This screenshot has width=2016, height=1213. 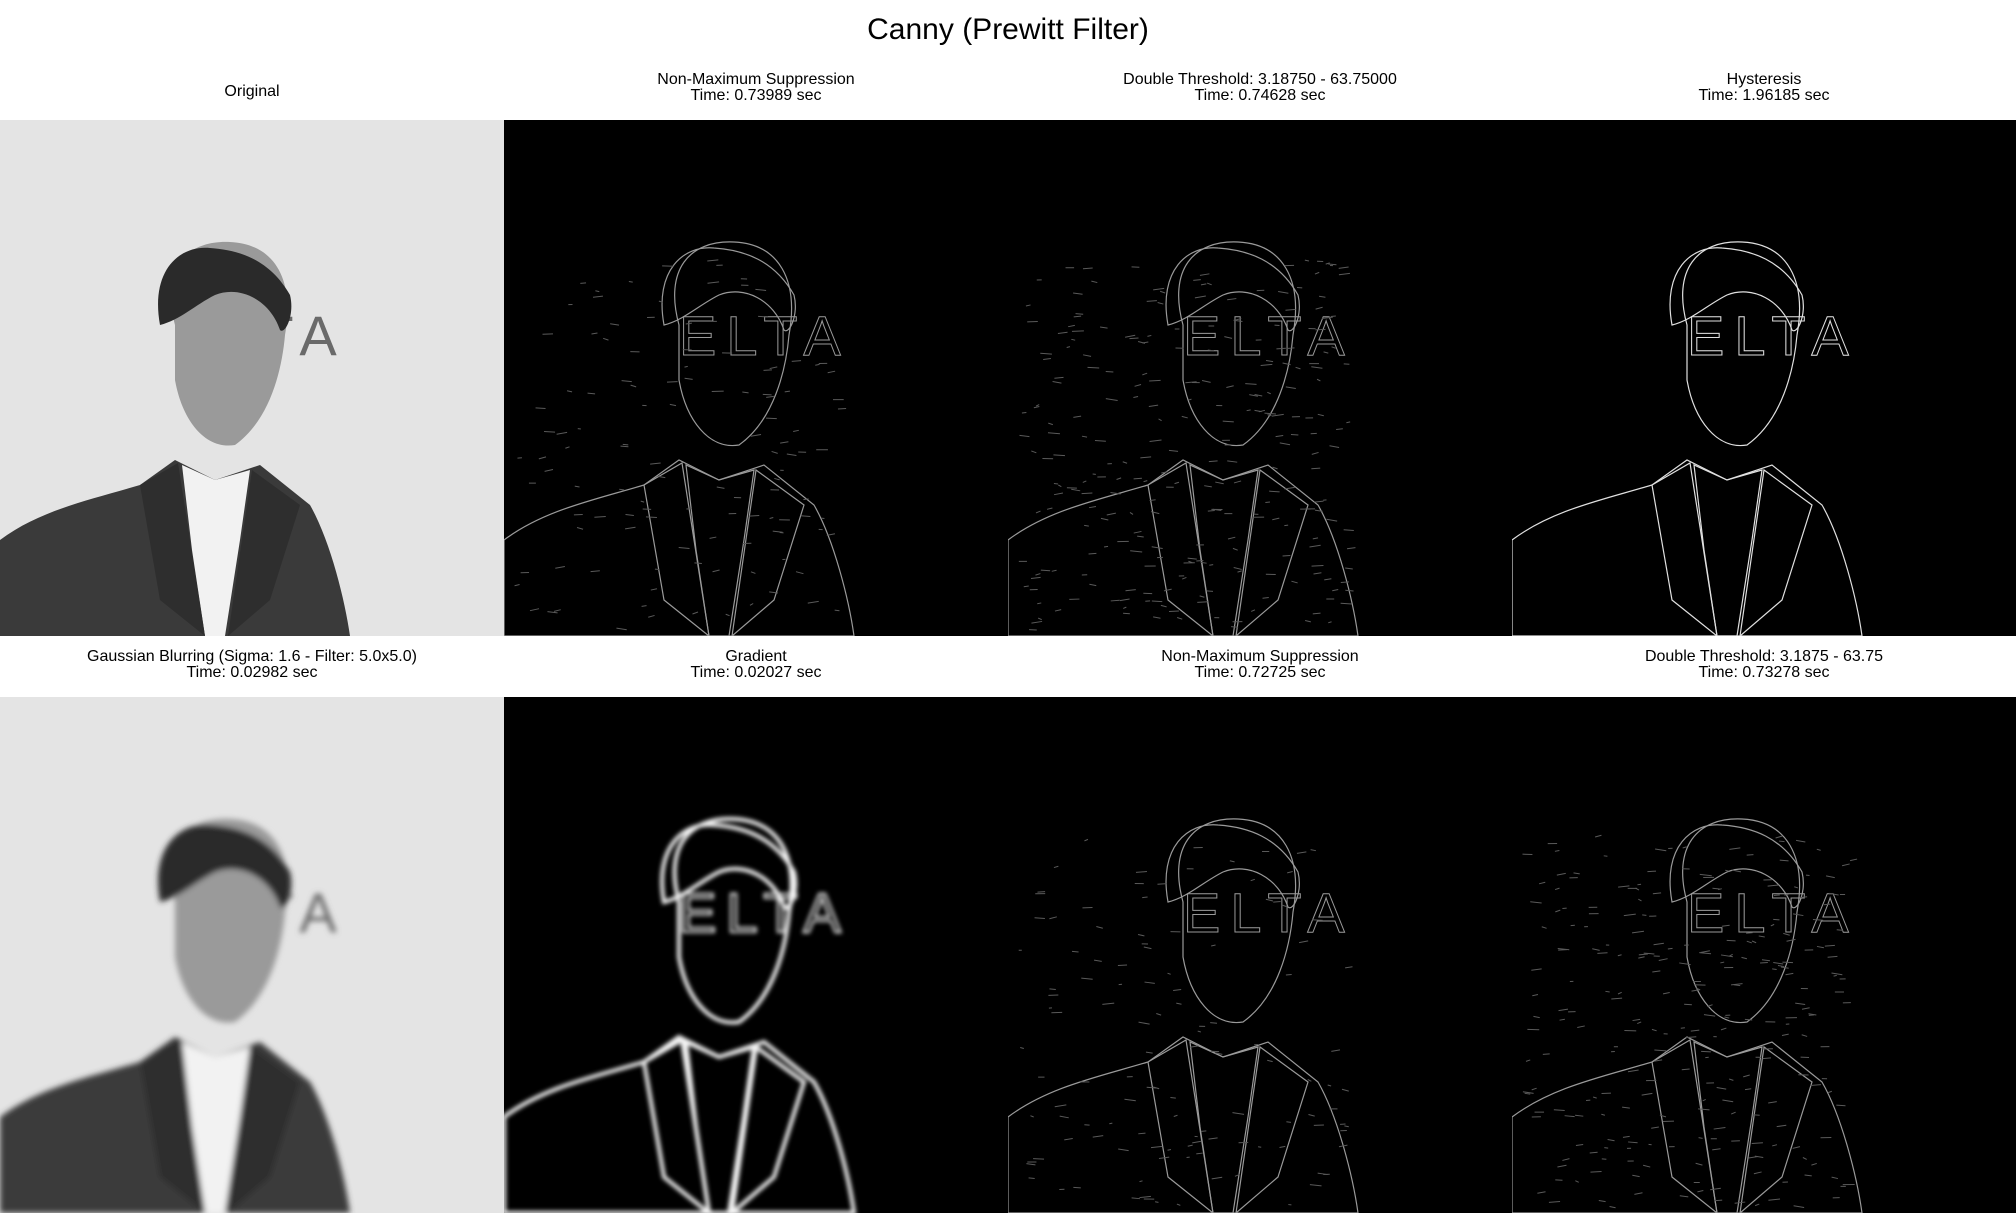 I want to click on edges-noisy-image: ELTA, so click(x=1260, y=378).